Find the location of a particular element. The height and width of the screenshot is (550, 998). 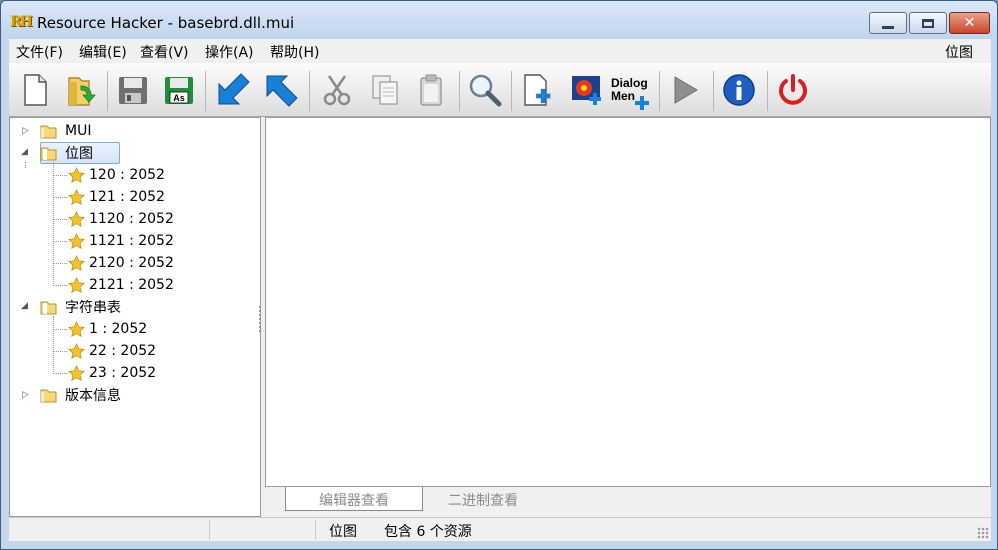

tree-leaf-bitmap-1120: 1120 : 2052 is located at coordinates (121, 219).